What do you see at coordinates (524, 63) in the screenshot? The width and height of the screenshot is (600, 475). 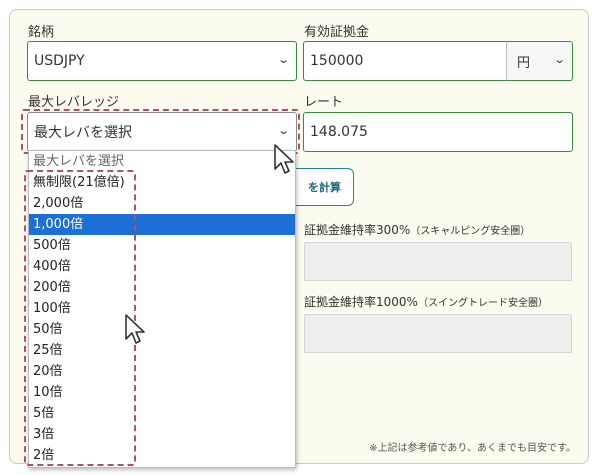 I see `currency-unit-value: 円` at bounding box center [524, 63].